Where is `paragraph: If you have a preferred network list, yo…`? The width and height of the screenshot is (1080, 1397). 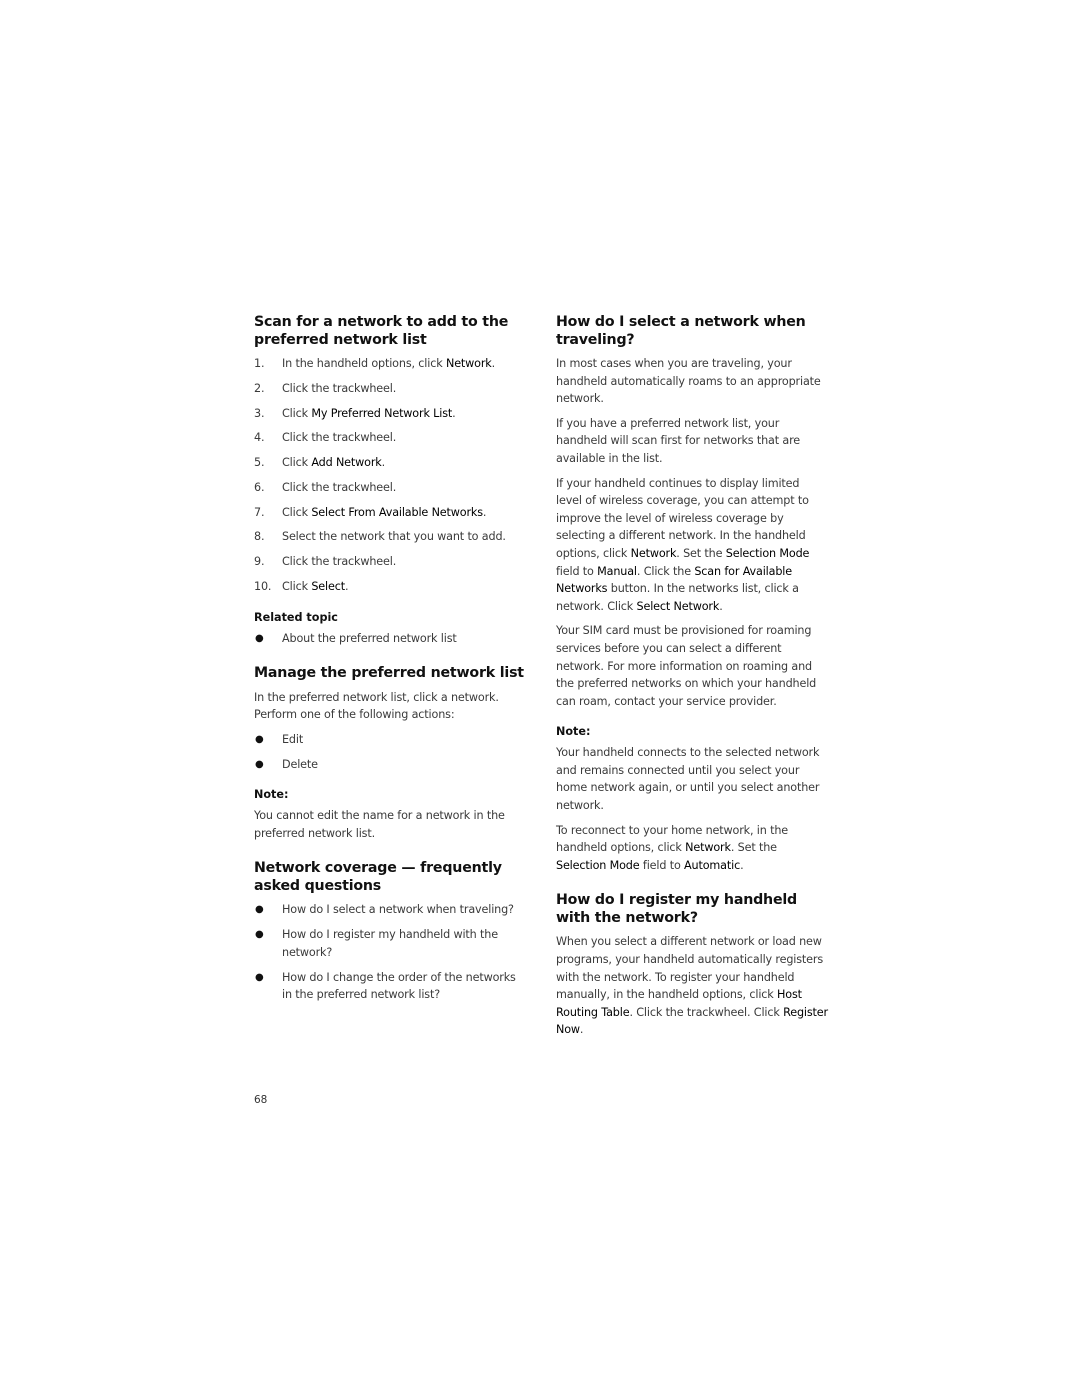
paragraph: If you have a preferred network list, yo… is located at coordinates (692, 441).